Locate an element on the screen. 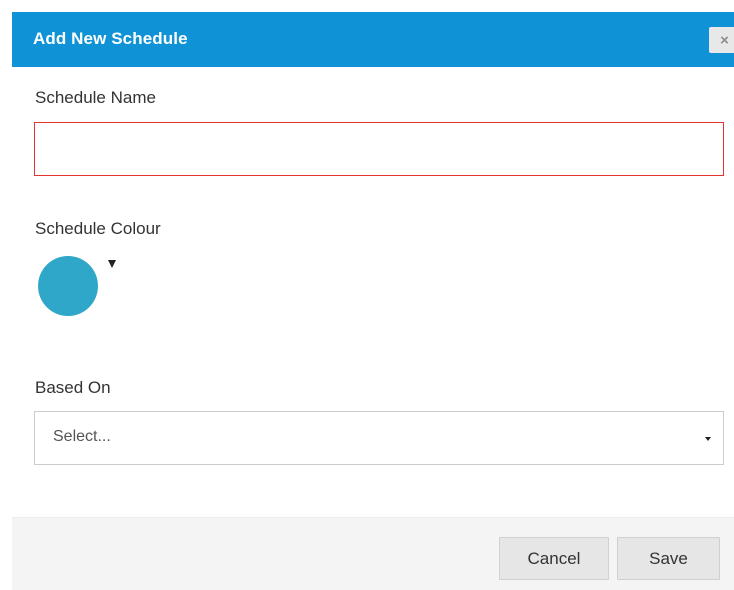 This screenshot has width=734, height=590. schedule-colour-label: Schedule Colour is located at coordinates (98, 228).